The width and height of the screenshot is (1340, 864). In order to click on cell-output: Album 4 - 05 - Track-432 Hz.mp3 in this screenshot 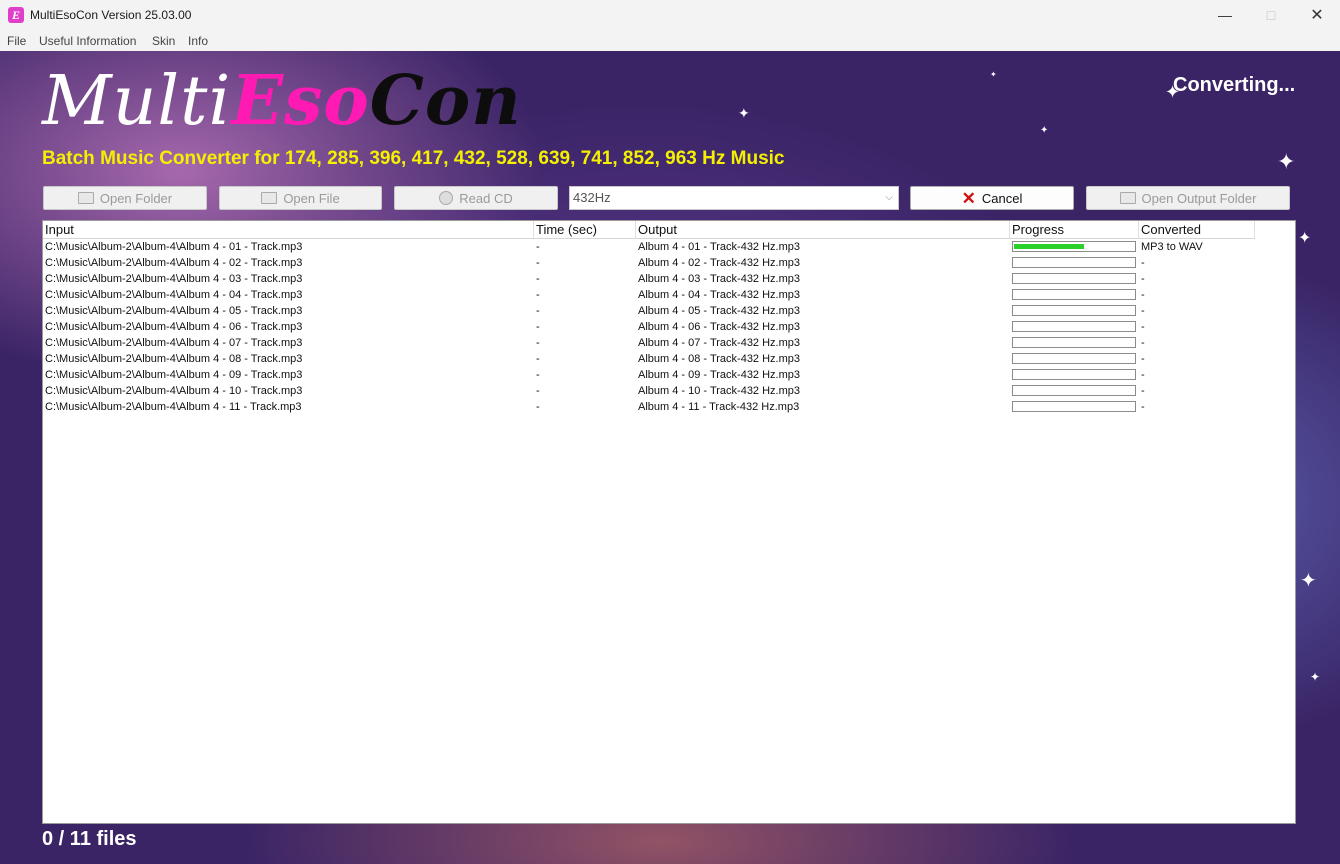, I will do `click(719, 311)`.